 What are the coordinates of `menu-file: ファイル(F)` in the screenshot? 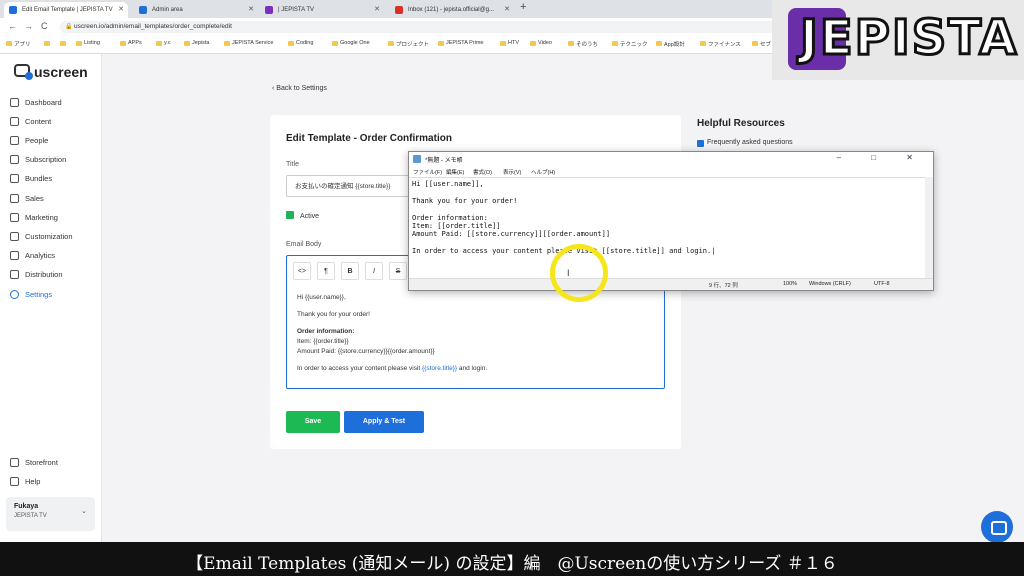 It's located at (427, 172).